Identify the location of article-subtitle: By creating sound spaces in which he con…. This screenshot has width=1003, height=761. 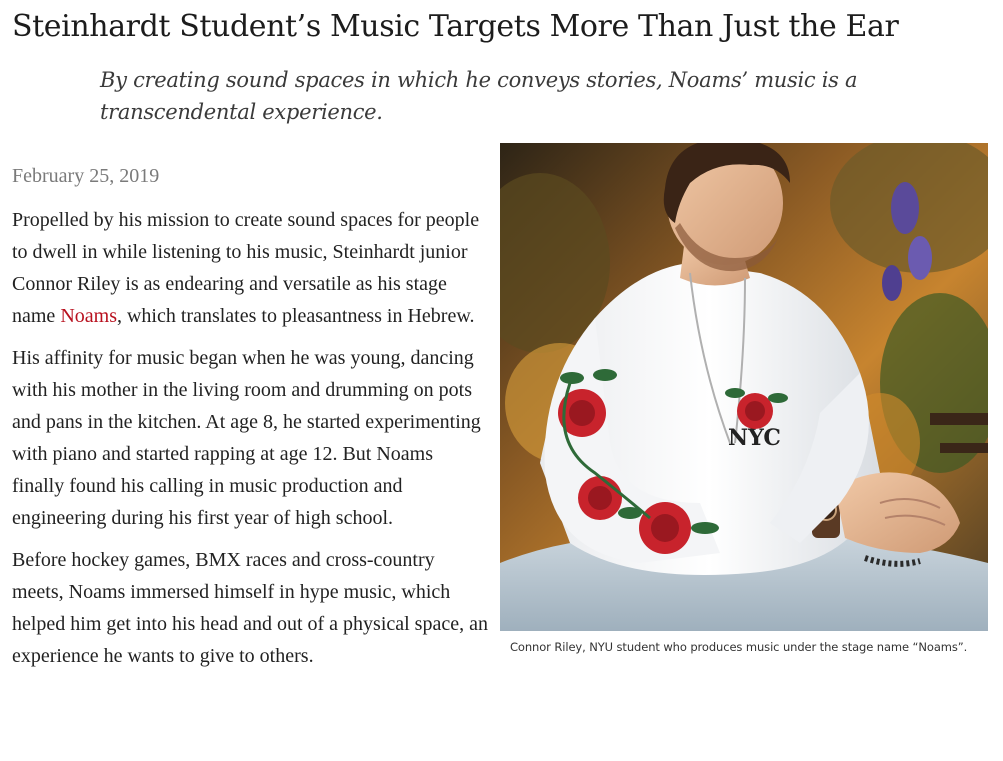
(479, 96).